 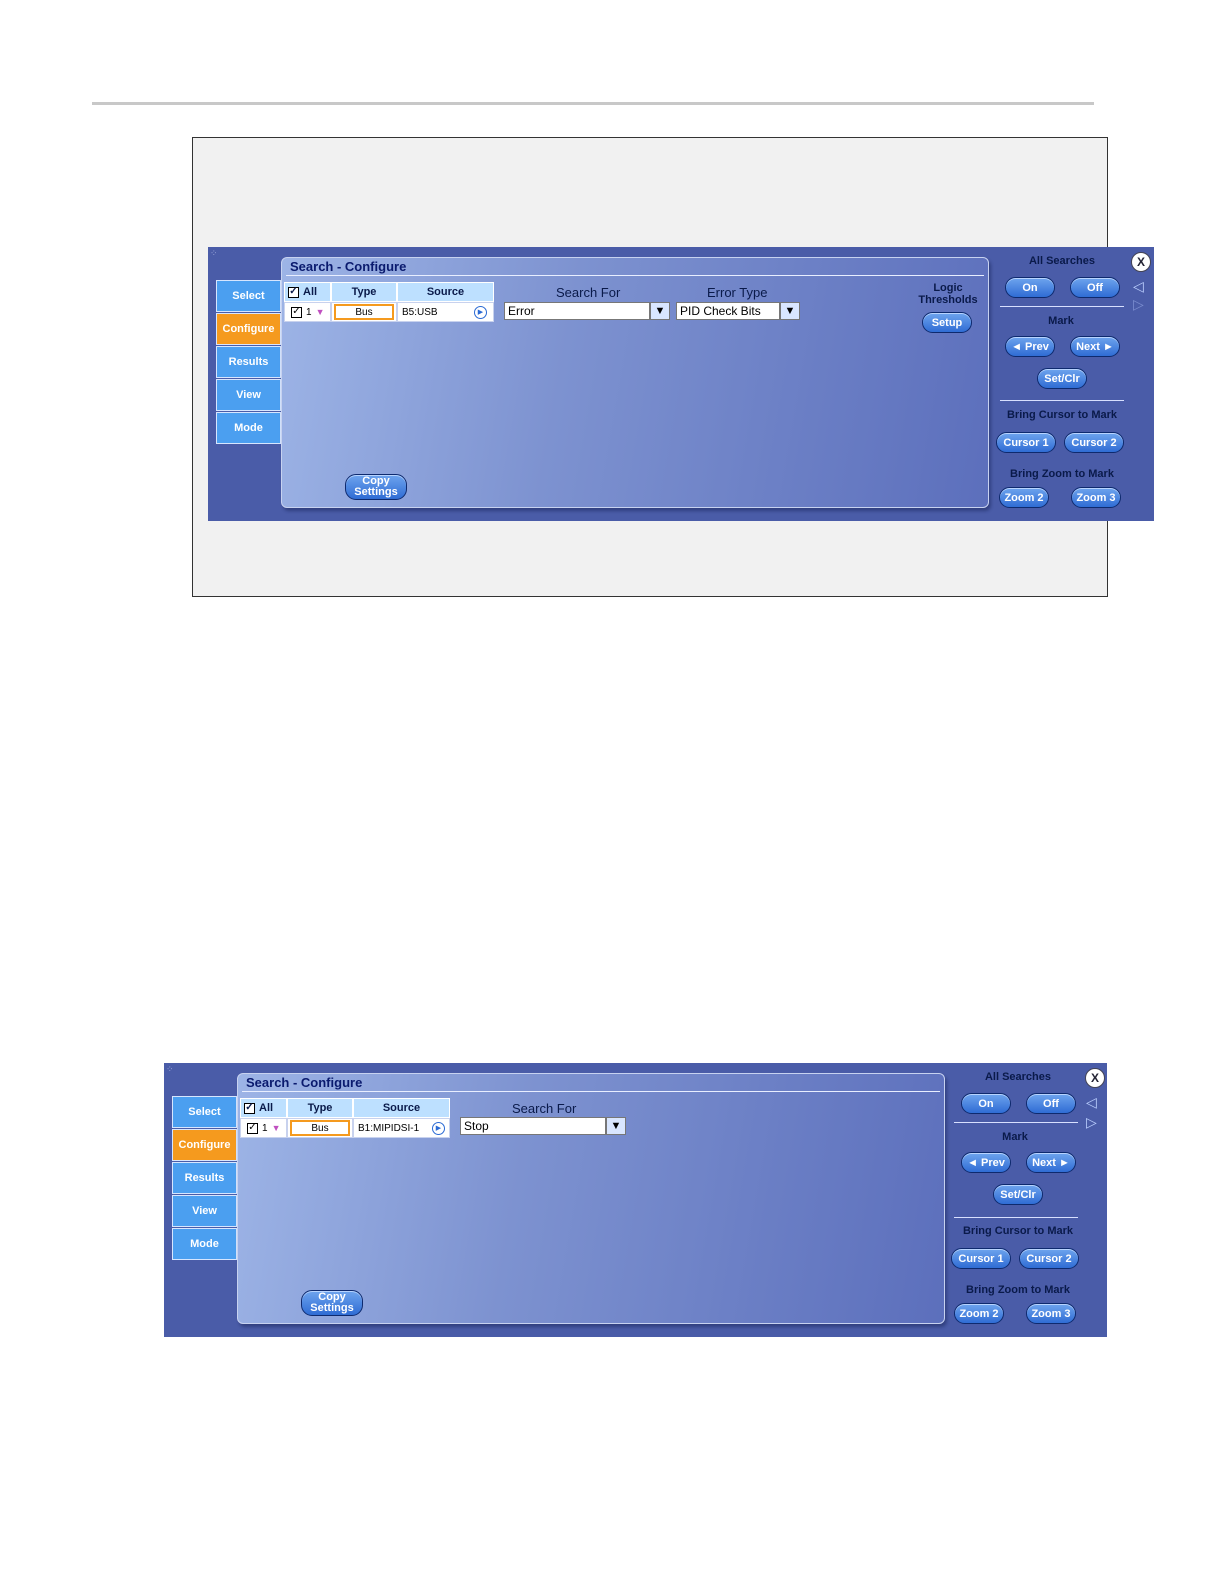 I want to click on row-source-cell: B1:MIPIDSI-1 ▶, so click(x=401, y=1128).